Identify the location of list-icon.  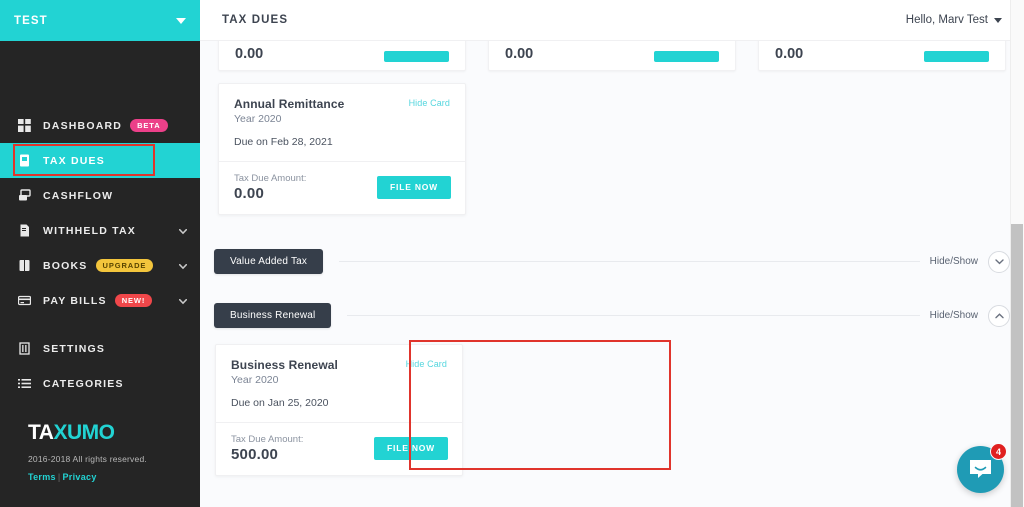
(24, 383).